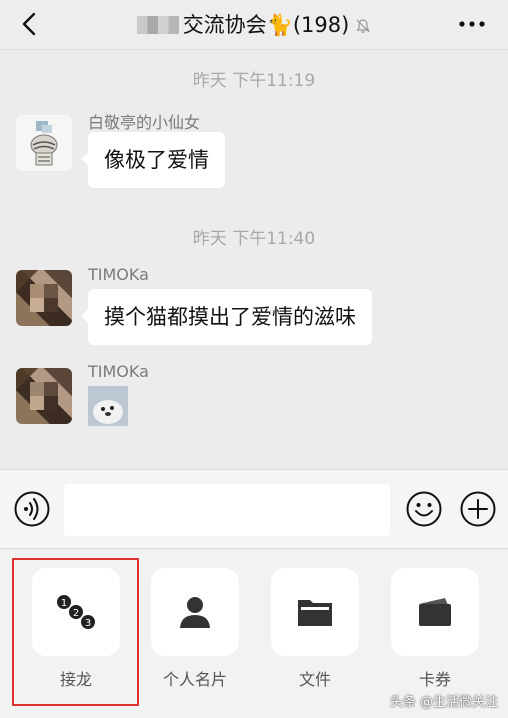  I want to click on tool-coupon: 卡券, so click(435, 629).